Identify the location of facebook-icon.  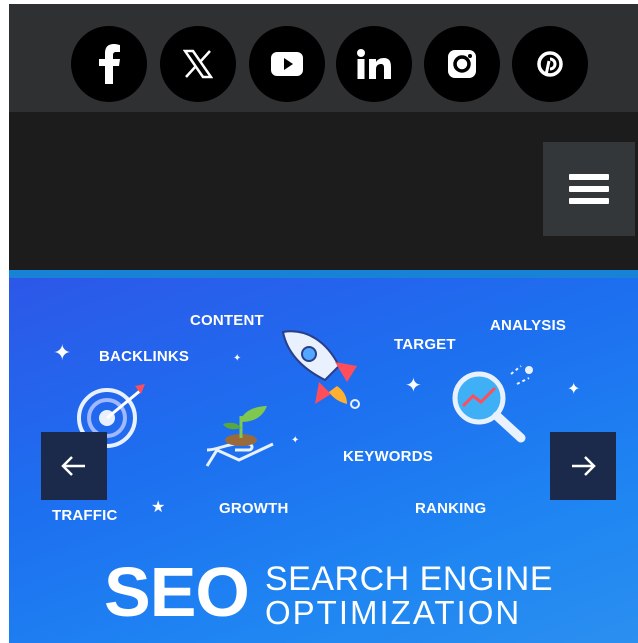
(109, 64).